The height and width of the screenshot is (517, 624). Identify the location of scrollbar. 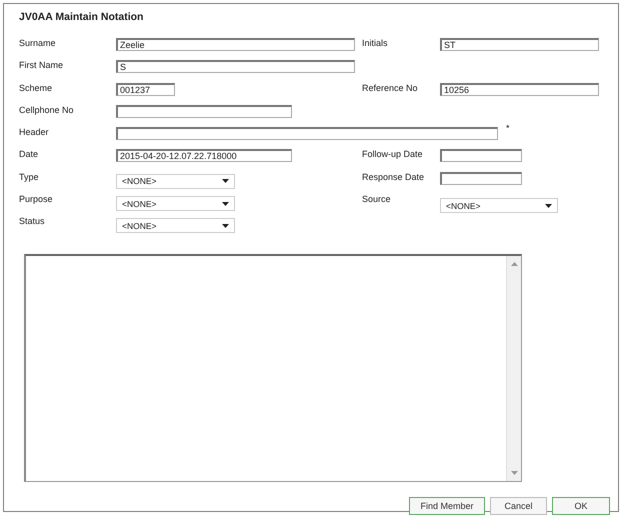
(513, 368).